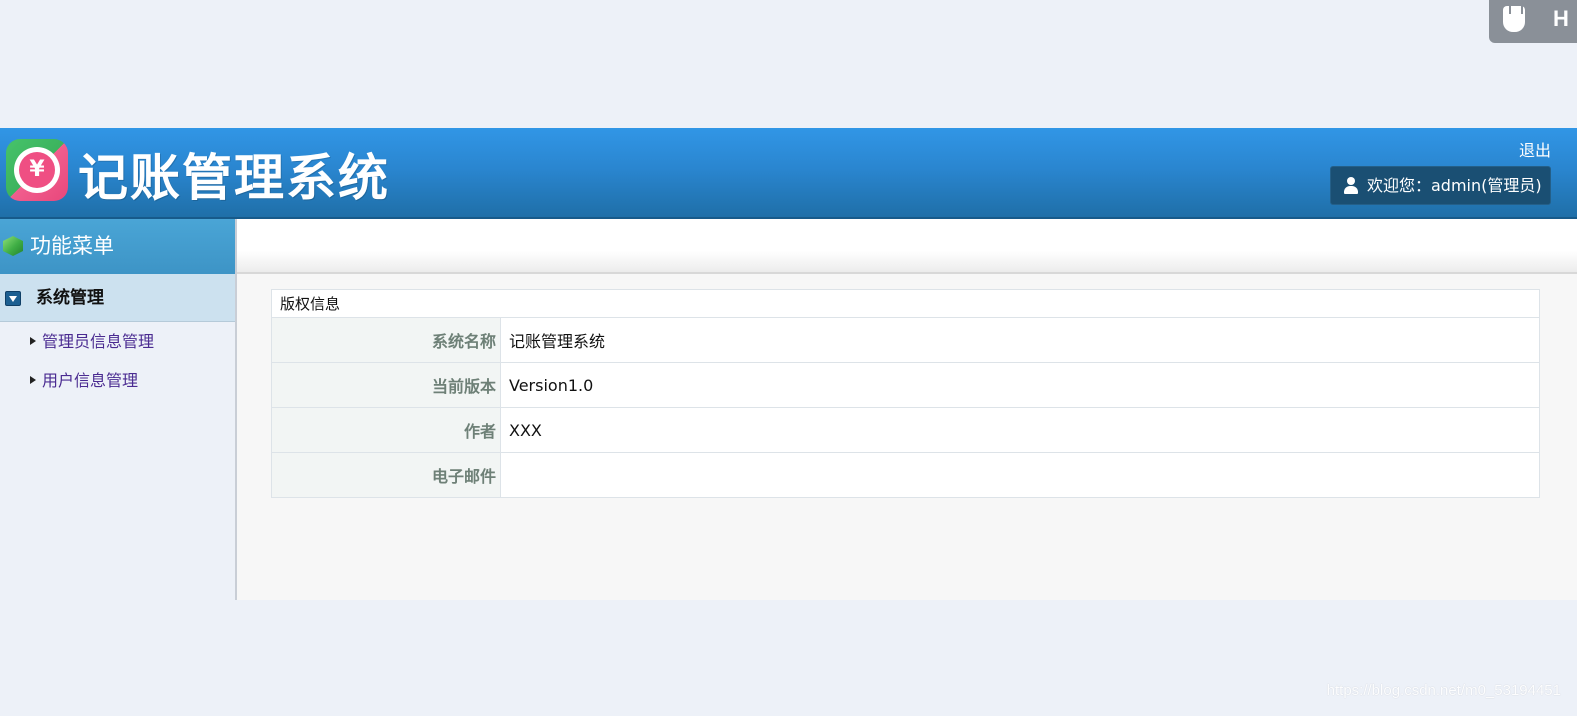 The width and height of the screenshot is (1577, 716). What do you see at coordinates (13, 298) in the screenshot?
I see `collapse-toggle-icon` at bounding box center [13, 298].